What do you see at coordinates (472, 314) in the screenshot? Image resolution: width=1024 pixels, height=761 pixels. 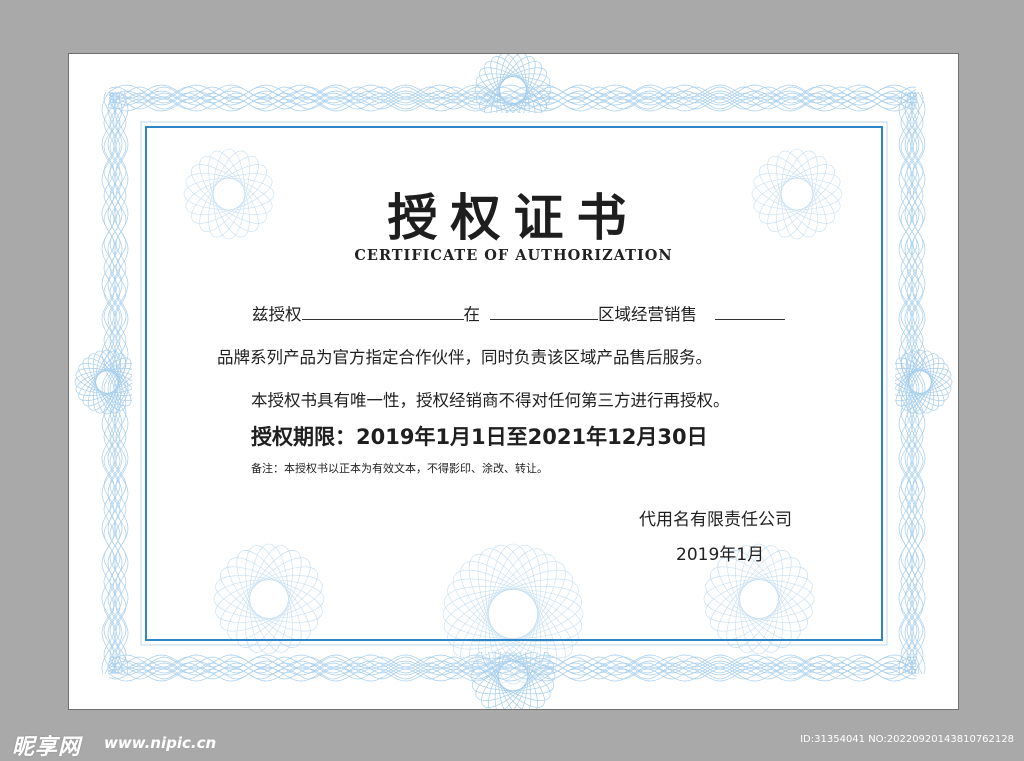 I see `in-label: 在` at bounding box center [472, 314].